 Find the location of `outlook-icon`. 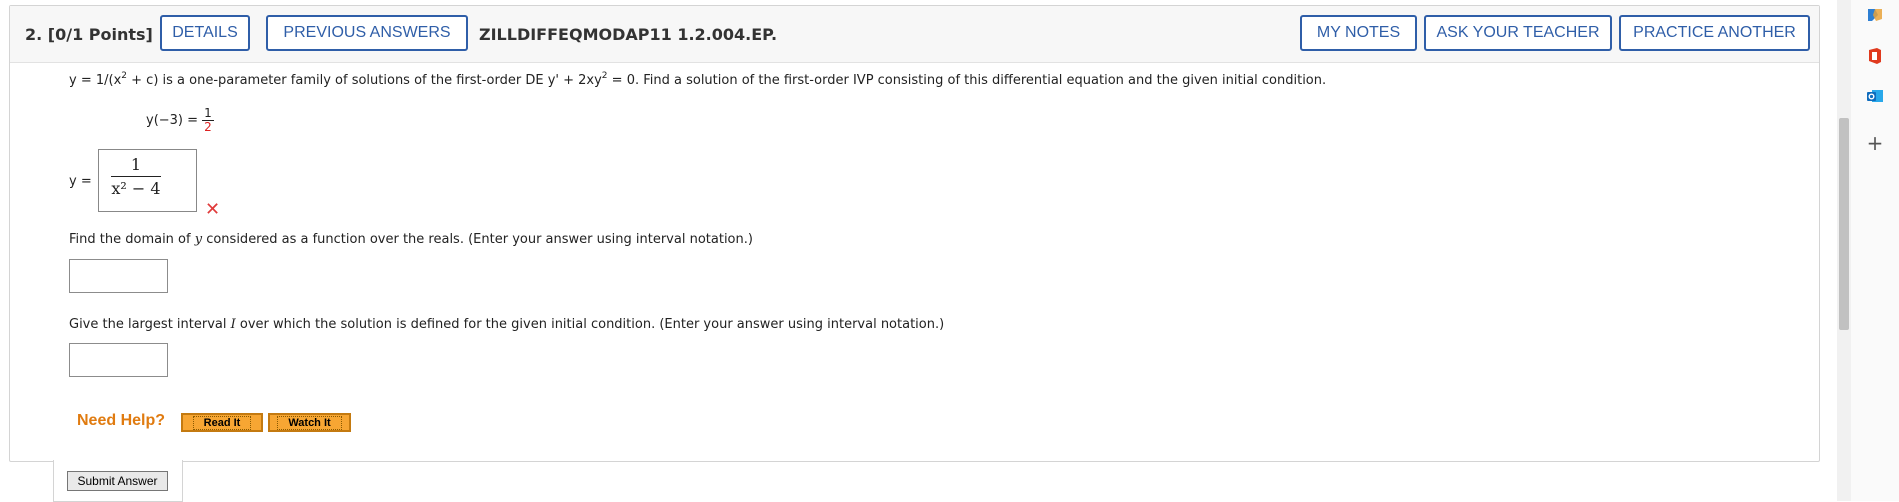

outlook-icon is located at coordinates (1875, 96).